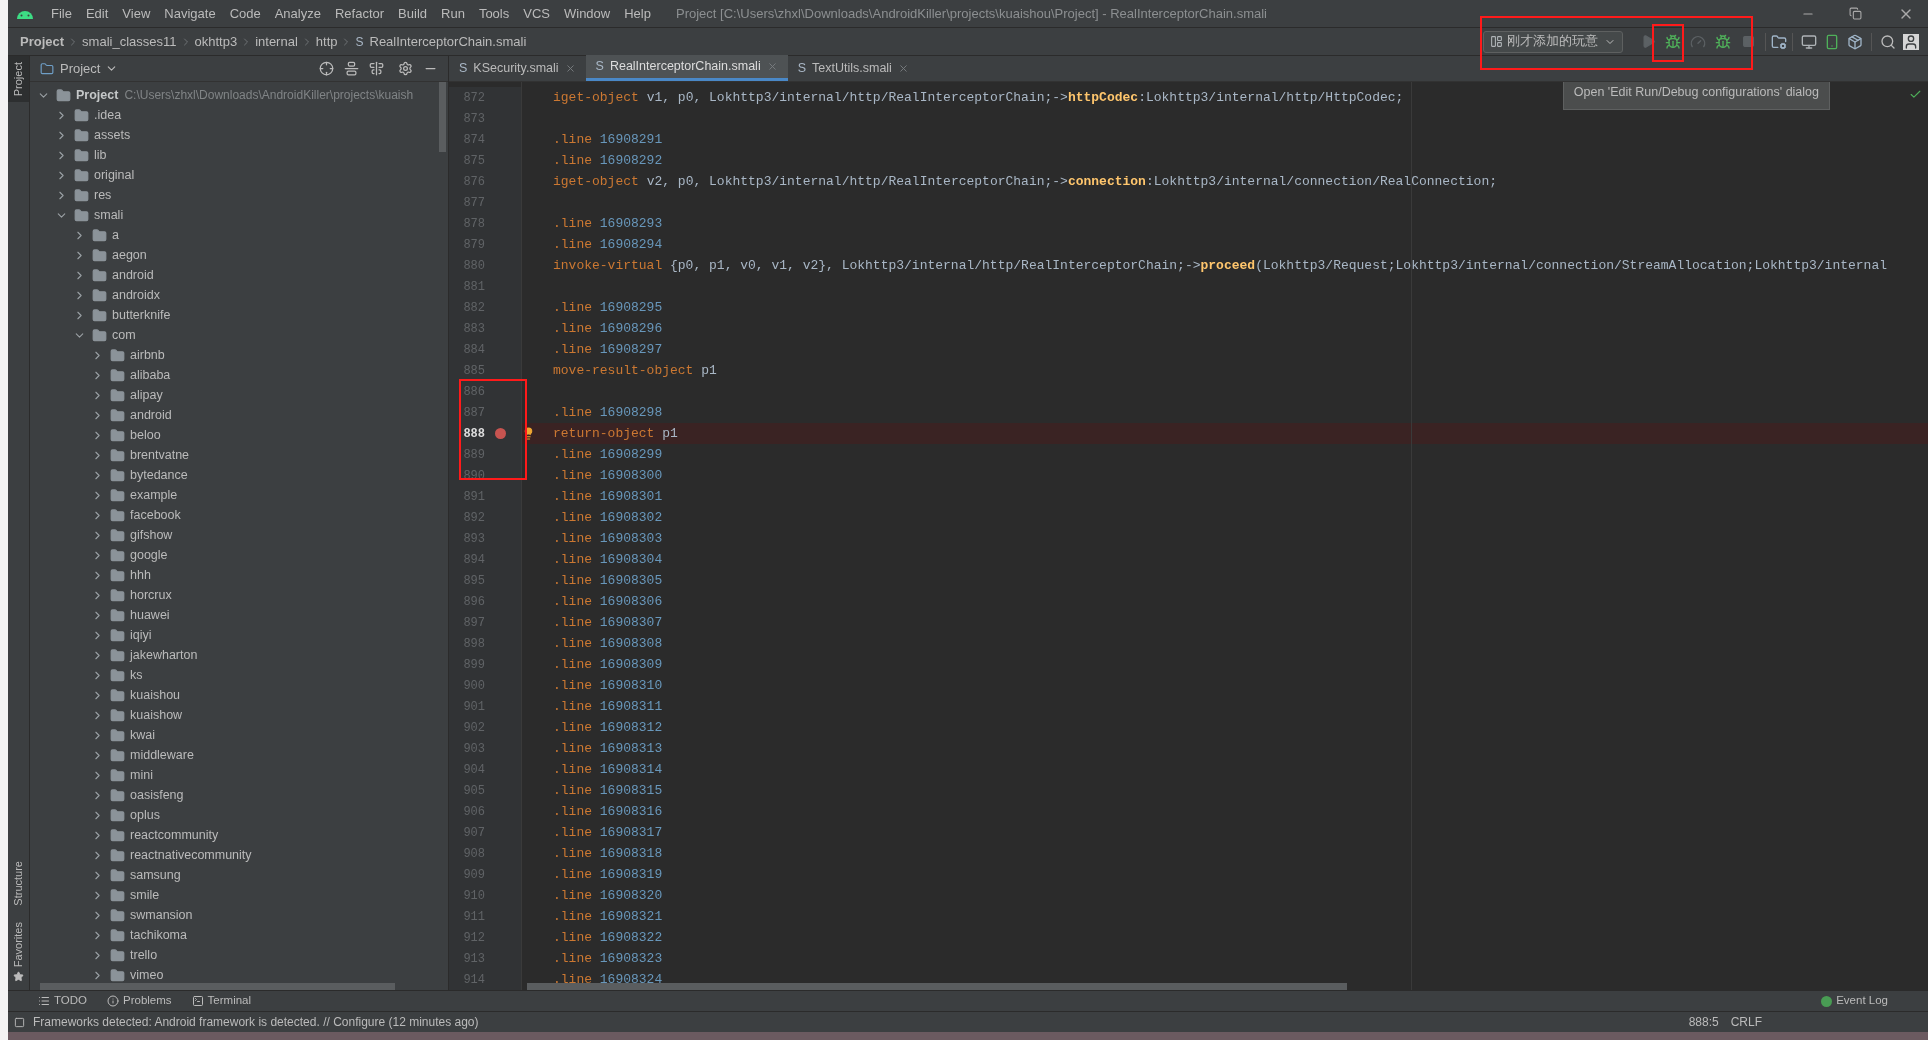  I want to click on tree-item: Project, so click(97, 95).